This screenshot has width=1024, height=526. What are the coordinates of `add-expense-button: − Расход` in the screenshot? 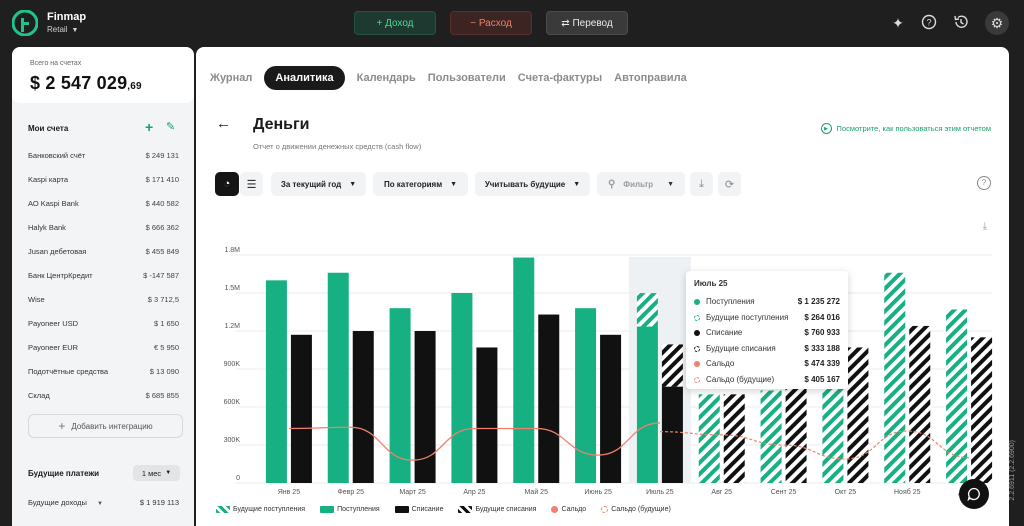 It's located at (491, 23).